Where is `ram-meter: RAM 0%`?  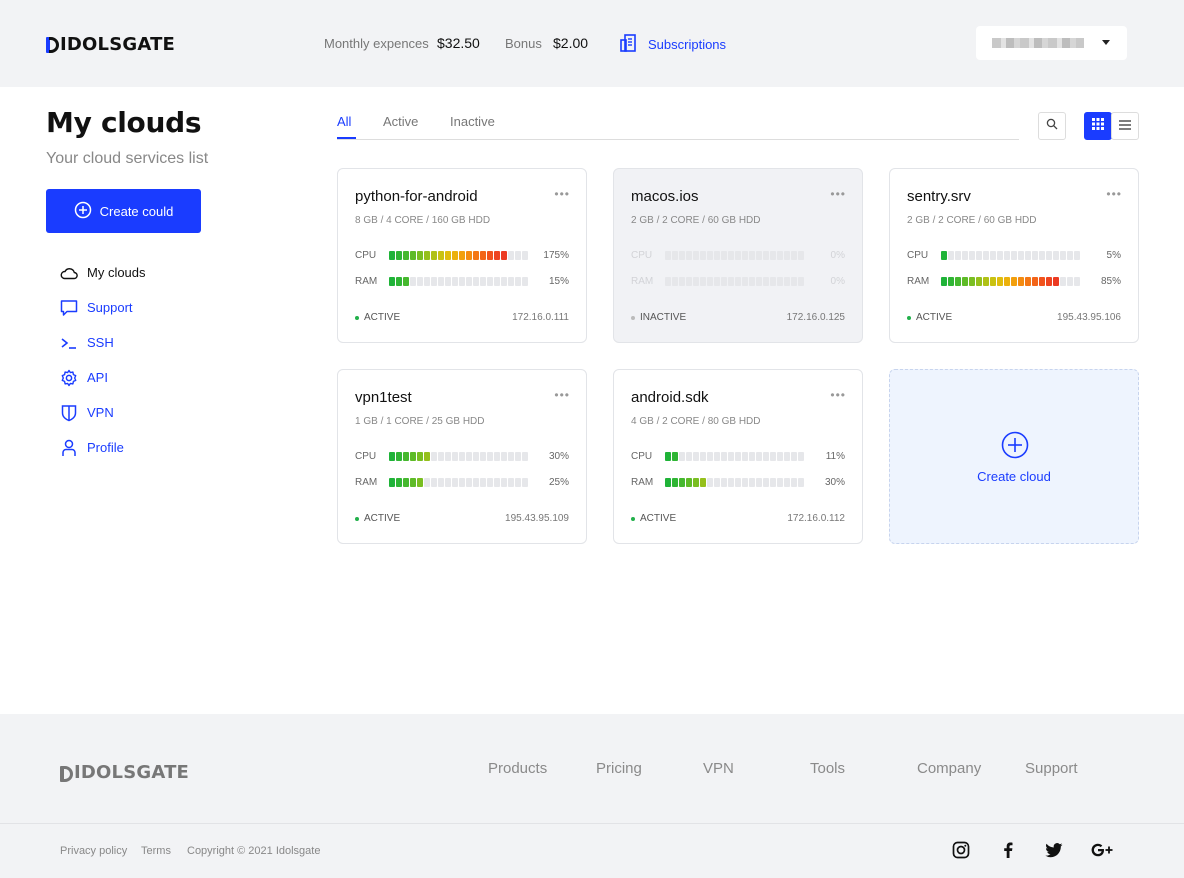
ram-meter: RAM 0% is located at coordinates (738, 282).